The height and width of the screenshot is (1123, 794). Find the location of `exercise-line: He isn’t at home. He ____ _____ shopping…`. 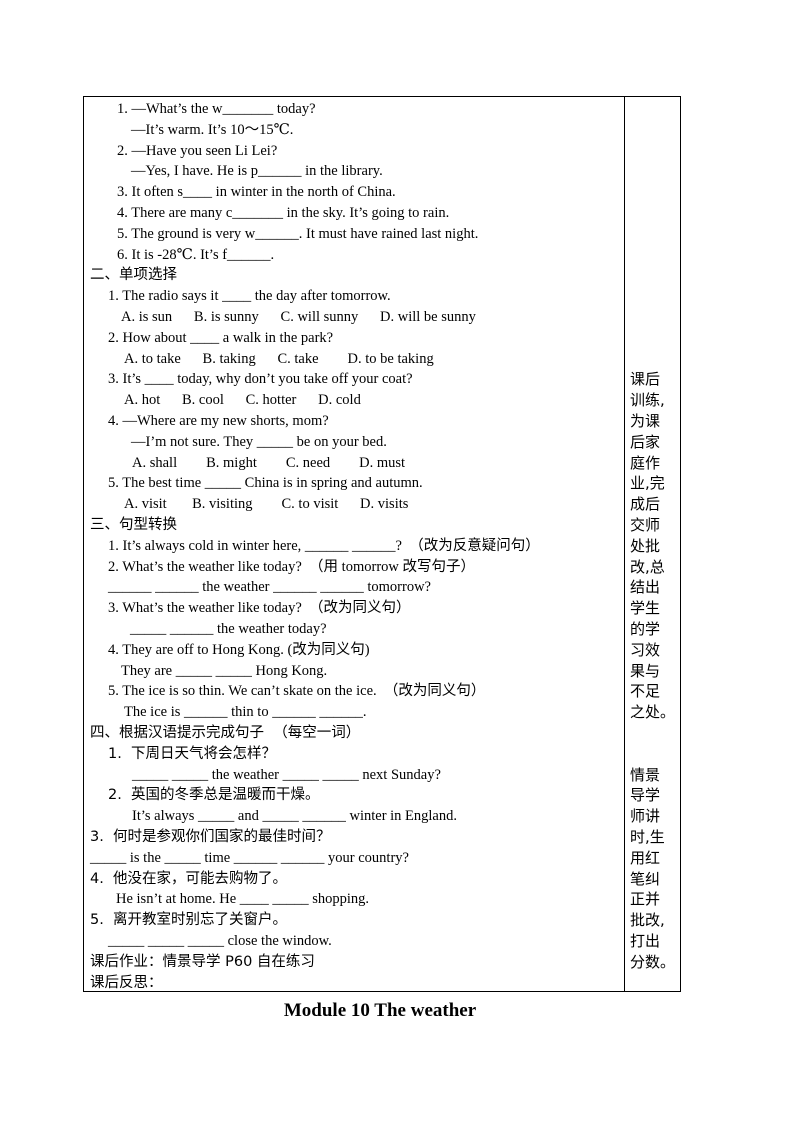

exercise-line: He isn’t at home. He ____ _____ shopping… is located at coordinates (243, 899).